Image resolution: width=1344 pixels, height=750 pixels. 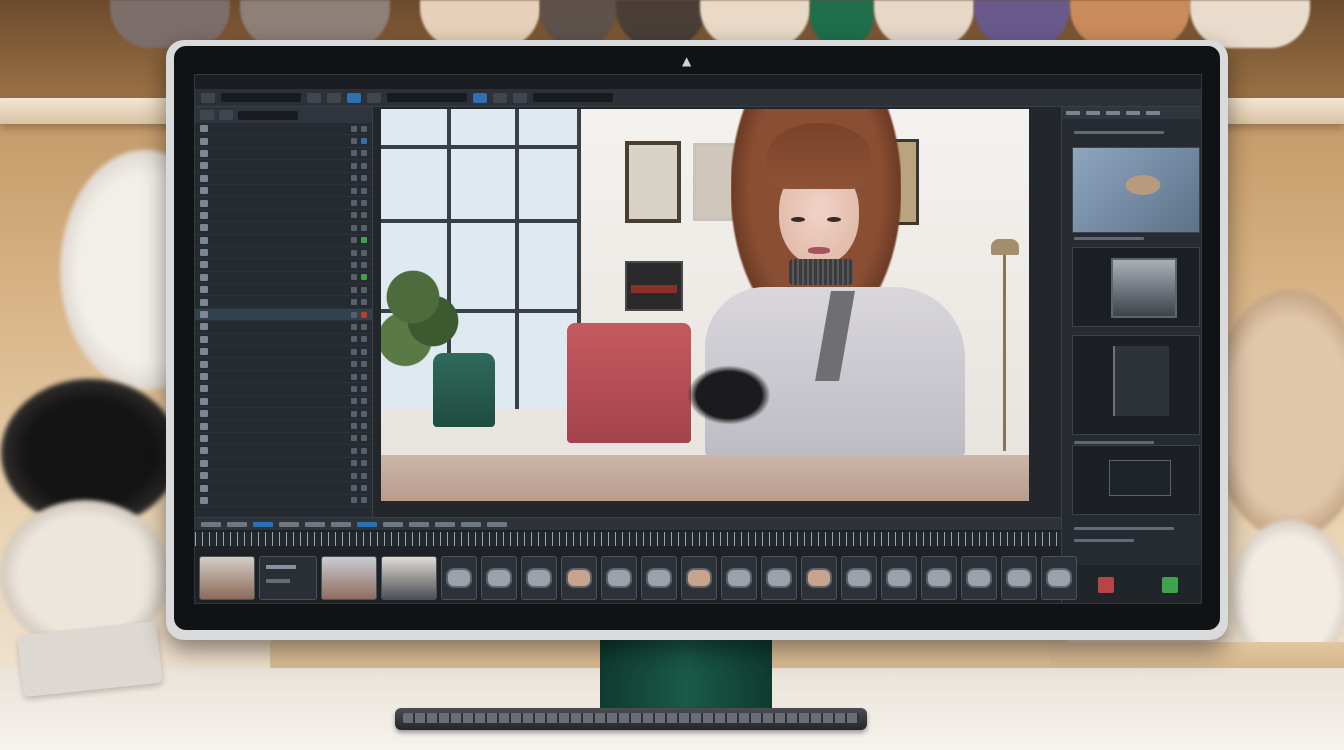 I want to click on panel-search-field, so click(x=268, y=115).